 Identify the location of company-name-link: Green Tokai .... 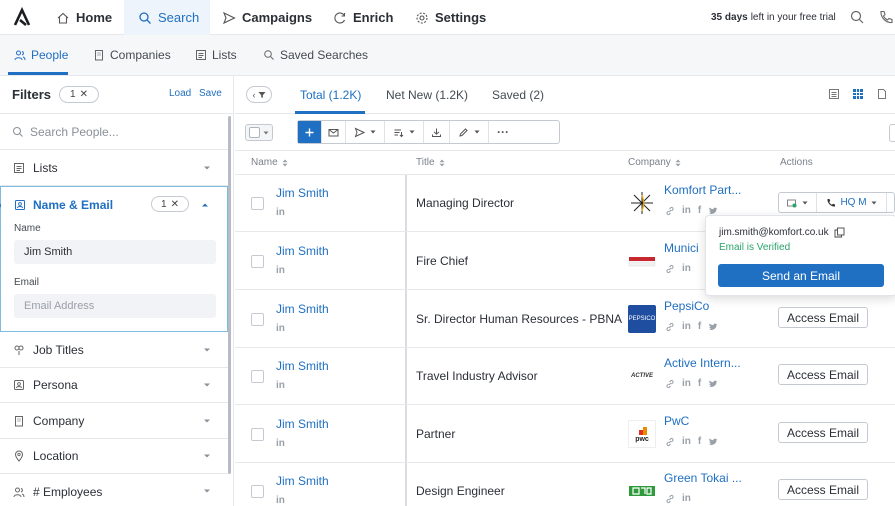
(703, 478).